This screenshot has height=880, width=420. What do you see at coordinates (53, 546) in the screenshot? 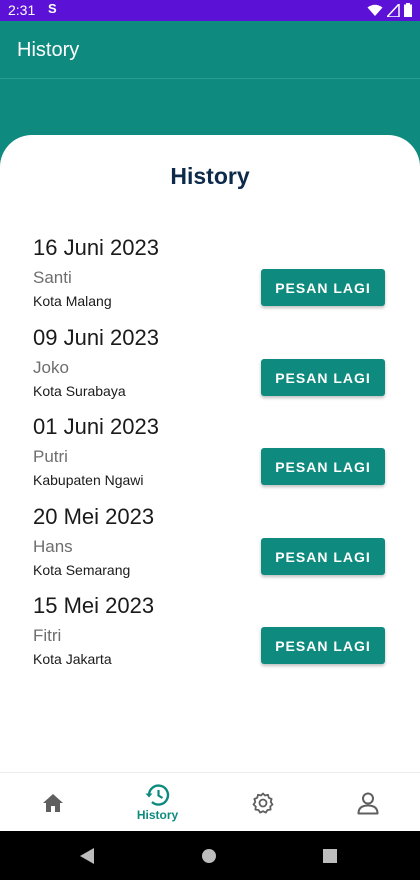
I see `history-name: Hans` at bounding box center [53, 546].